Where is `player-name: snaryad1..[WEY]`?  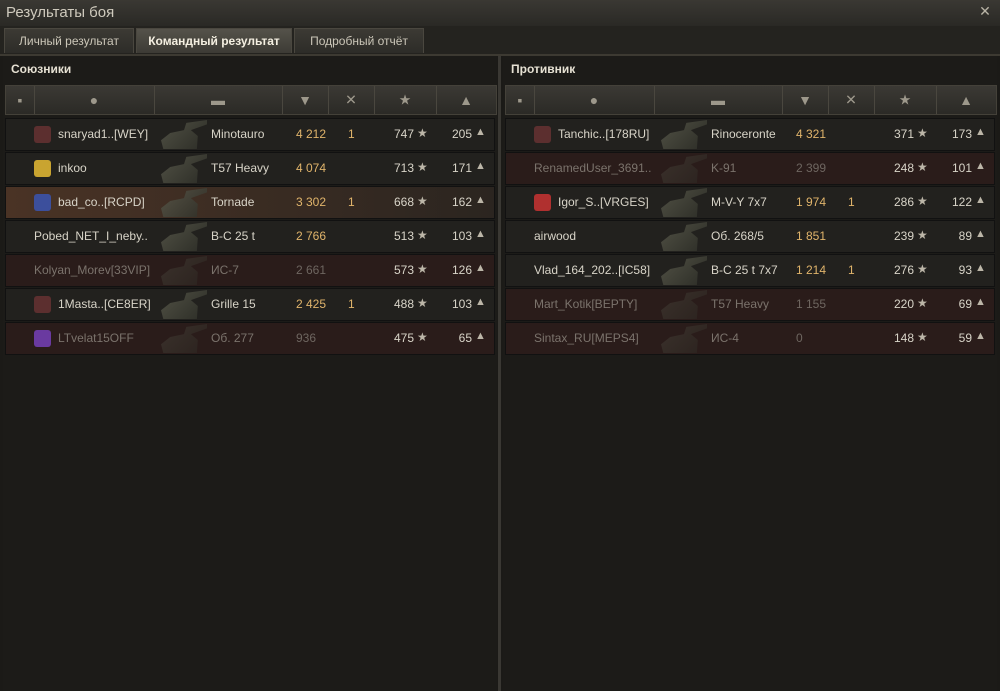 player-name: snaryad1..[WEY] is located at coordinates (103, 134).